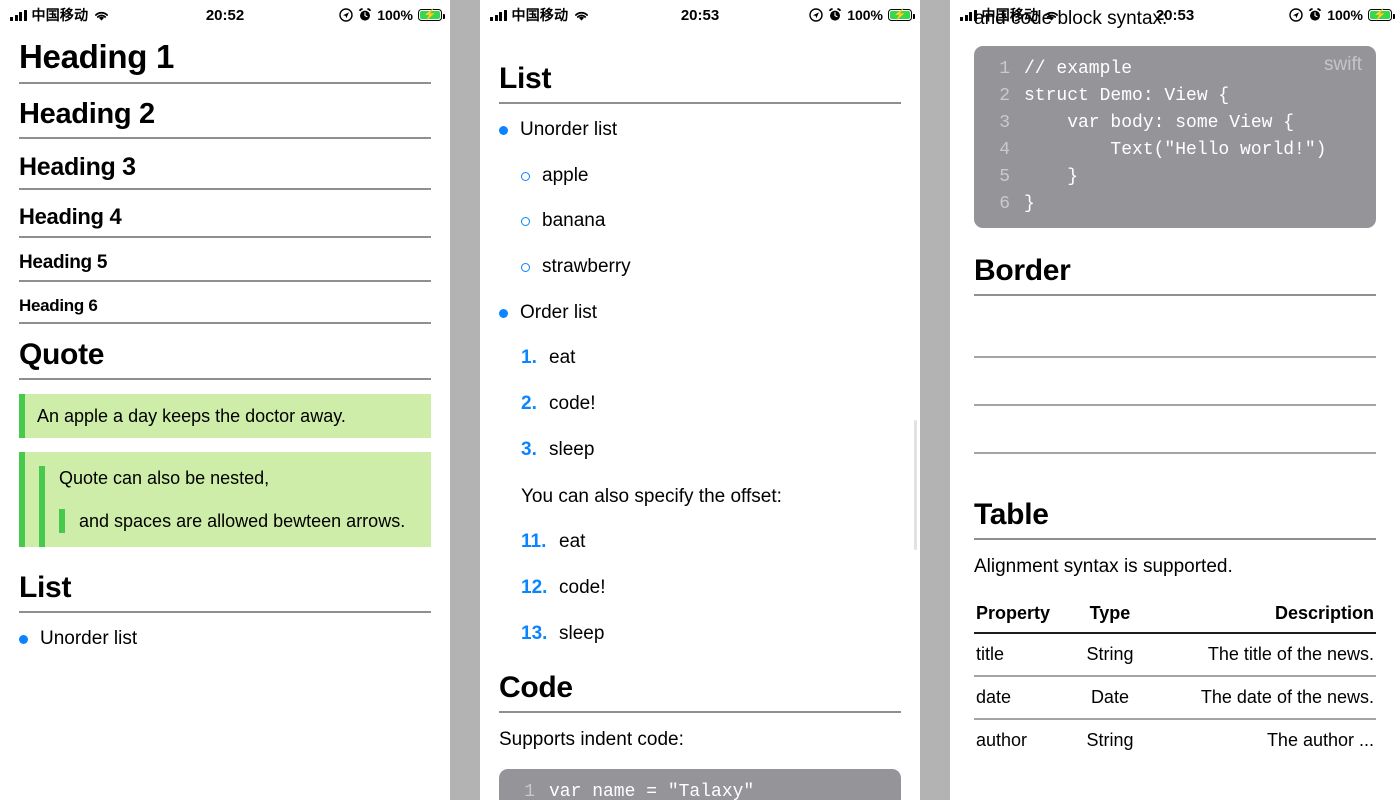 The image size is (1400, 800). Describe the element at coordinates (574, 221) in the screenshot. I see `list-item-label: banana` at that location.